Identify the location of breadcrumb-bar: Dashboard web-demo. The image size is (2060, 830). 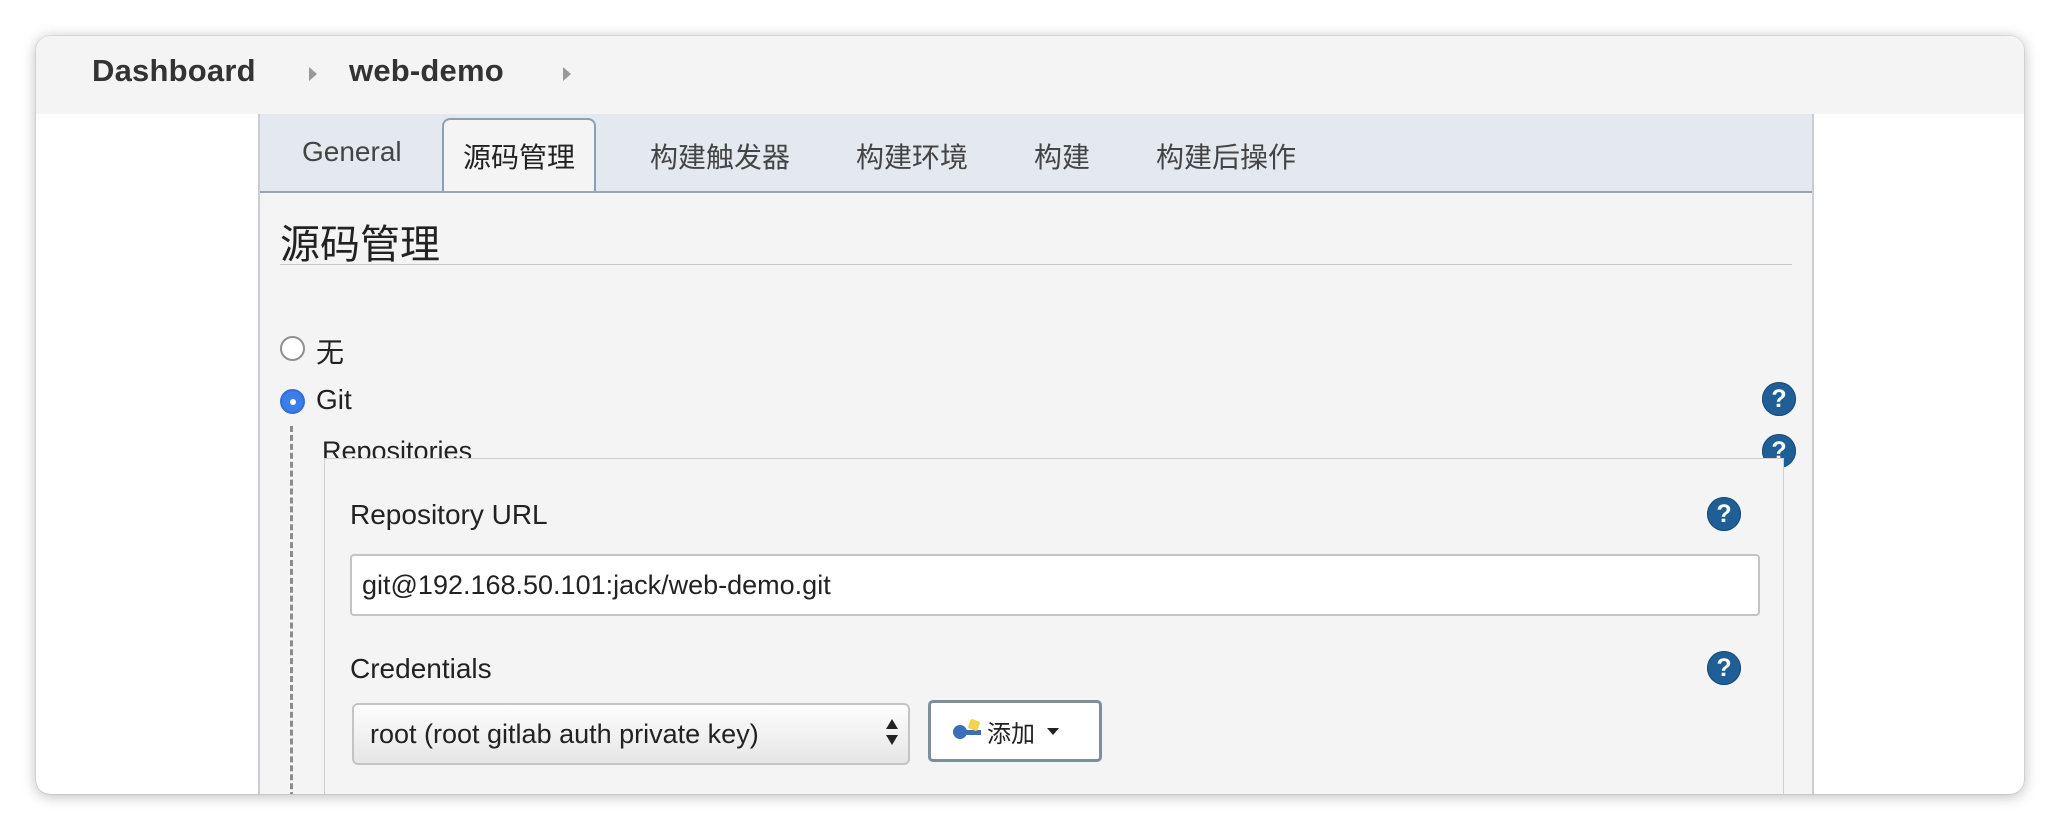
(1030, 75).